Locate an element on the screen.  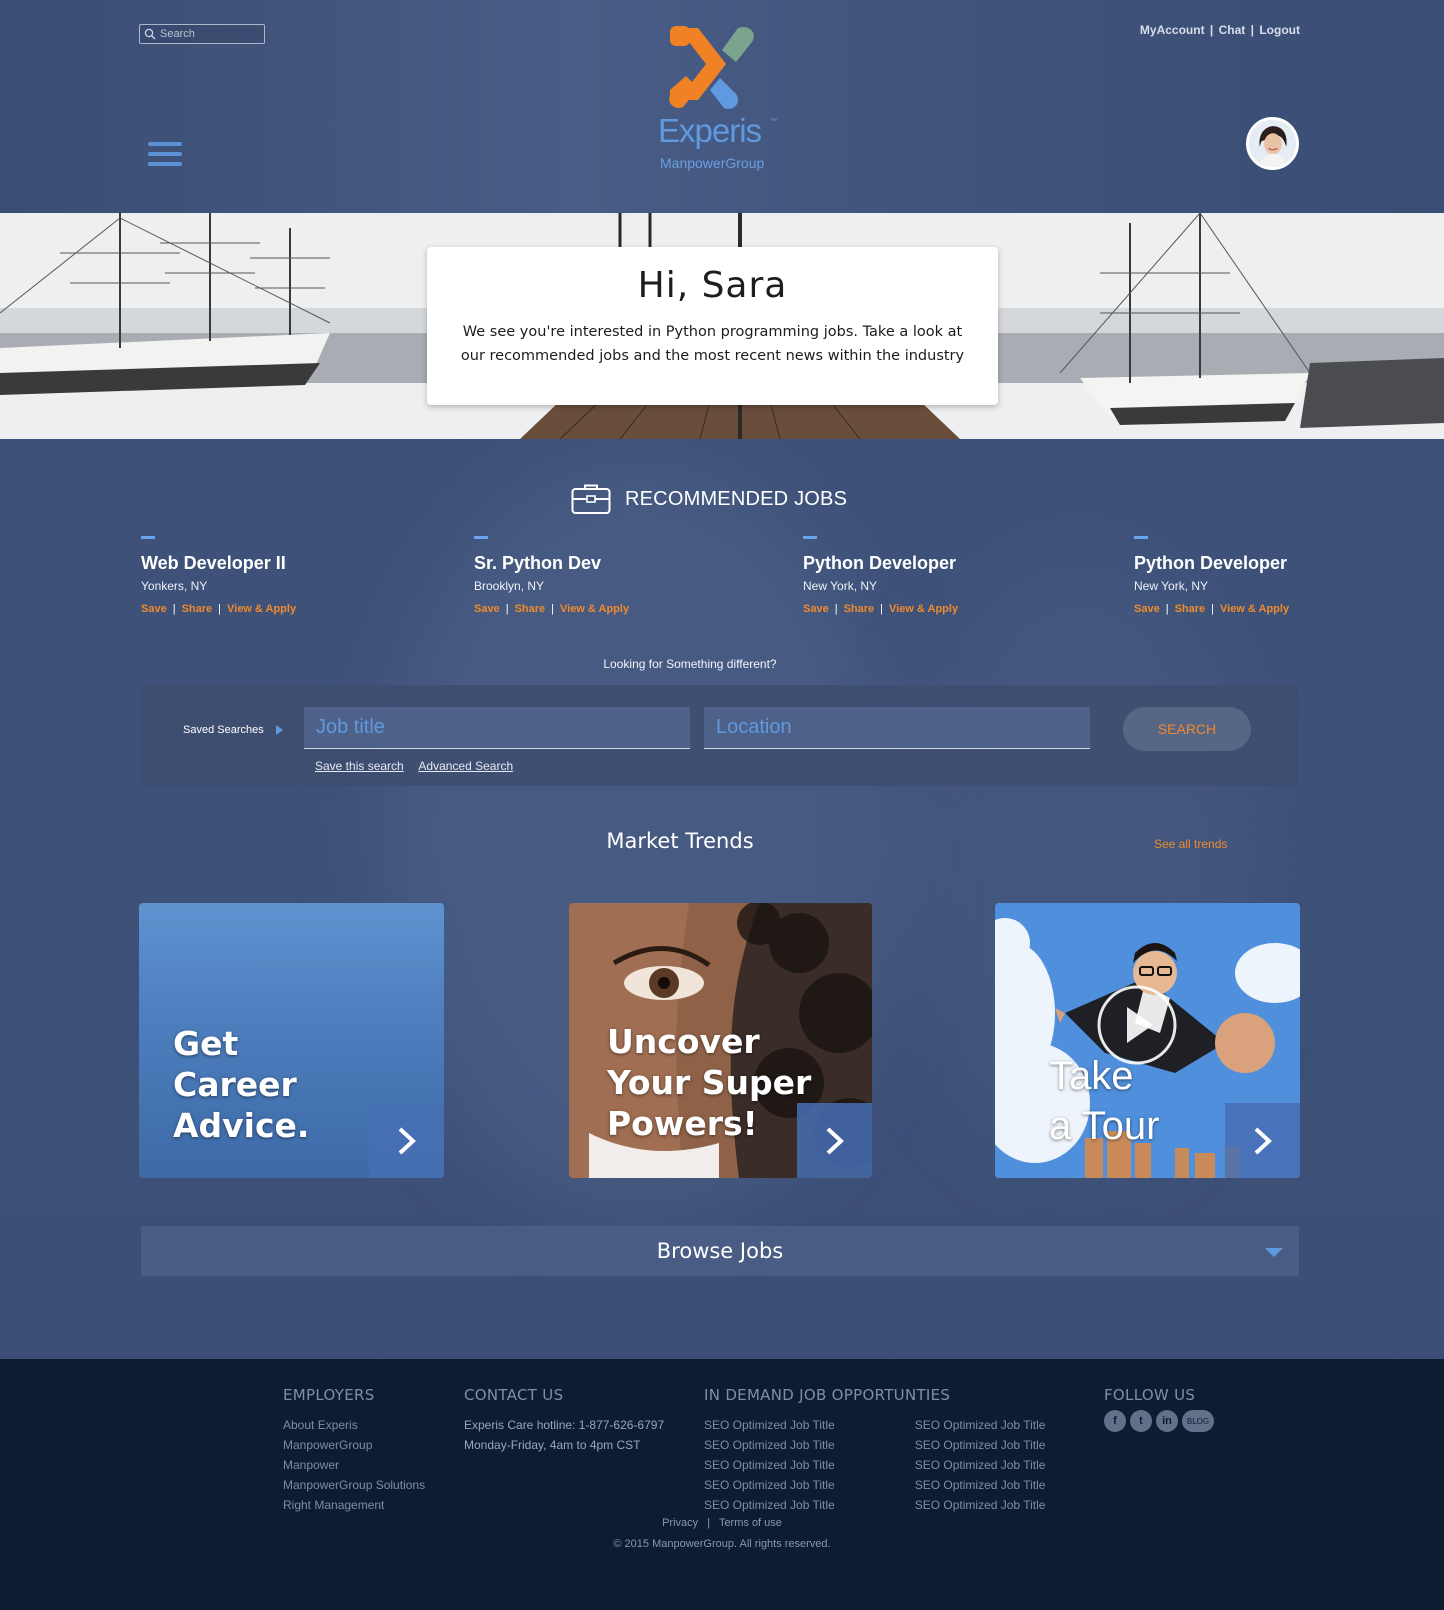
facebook-icon: f is located at coordinates (1115, 1421).